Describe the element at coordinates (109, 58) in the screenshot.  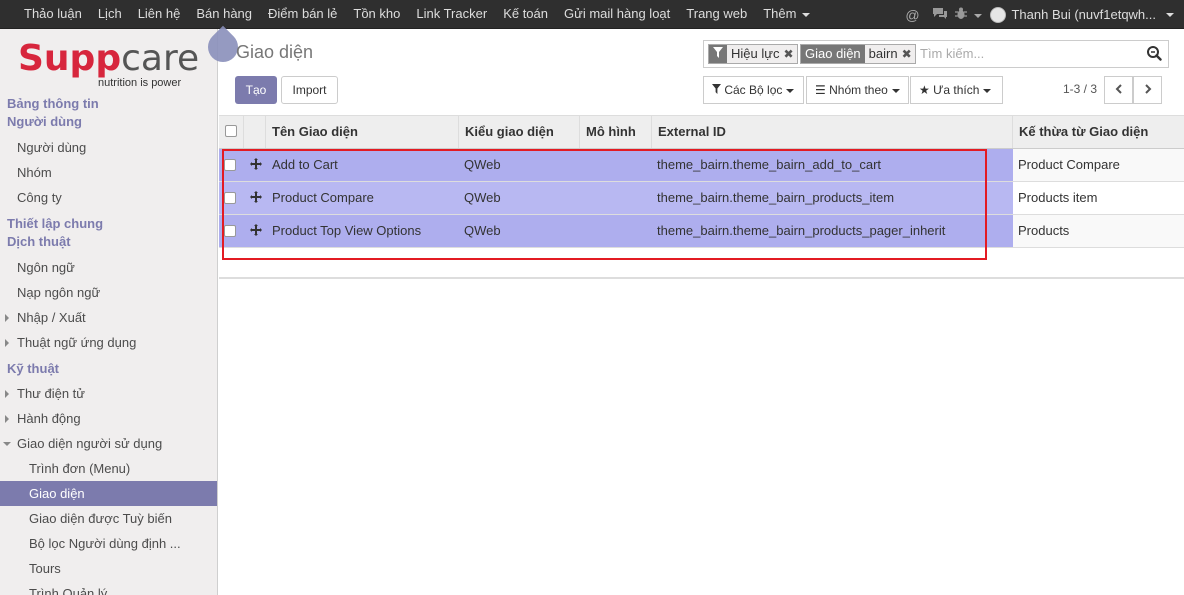
I see `logo-brand: Suppcare` at that location.